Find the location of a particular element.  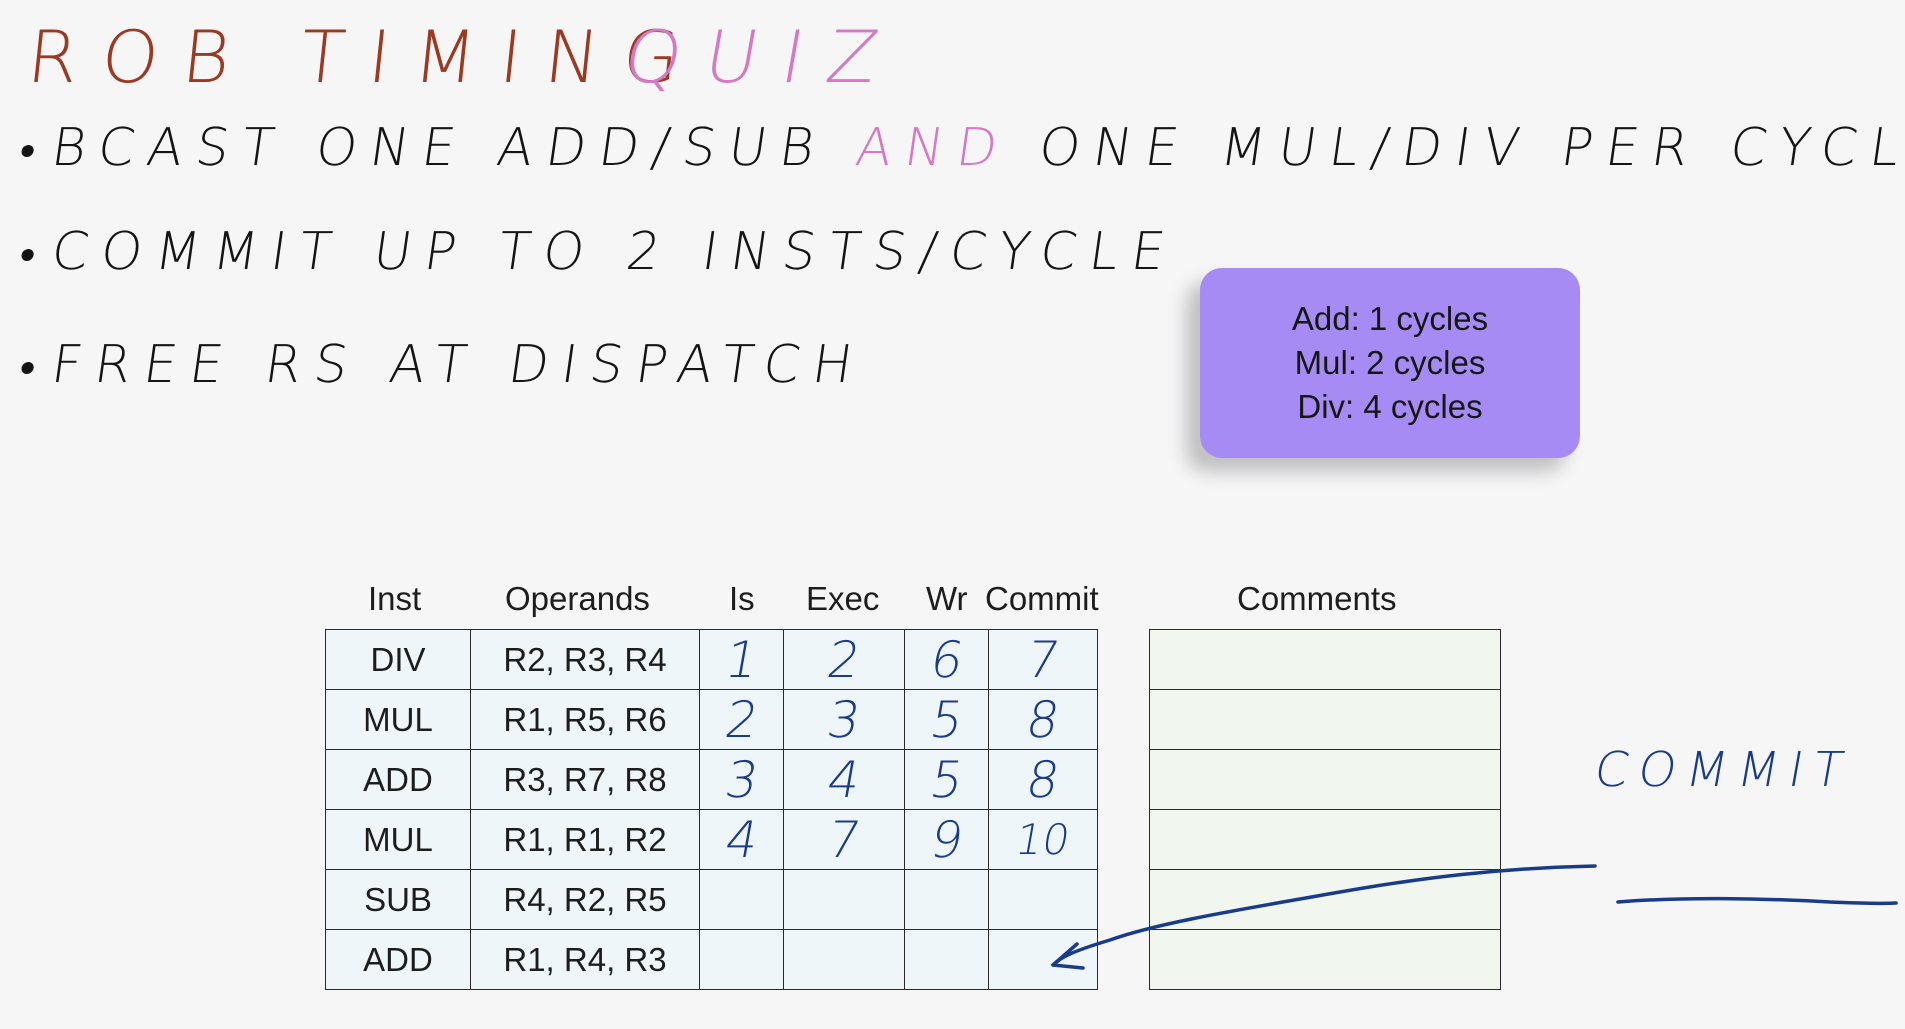

ink-layer is located at coordinates (1474, 917).